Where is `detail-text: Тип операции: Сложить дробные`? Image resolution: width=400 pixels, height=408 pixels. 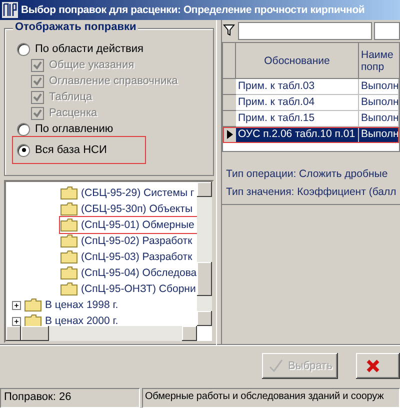
detail-text: Тип операции: Сложить дробные is located at coordinates (307, 174).